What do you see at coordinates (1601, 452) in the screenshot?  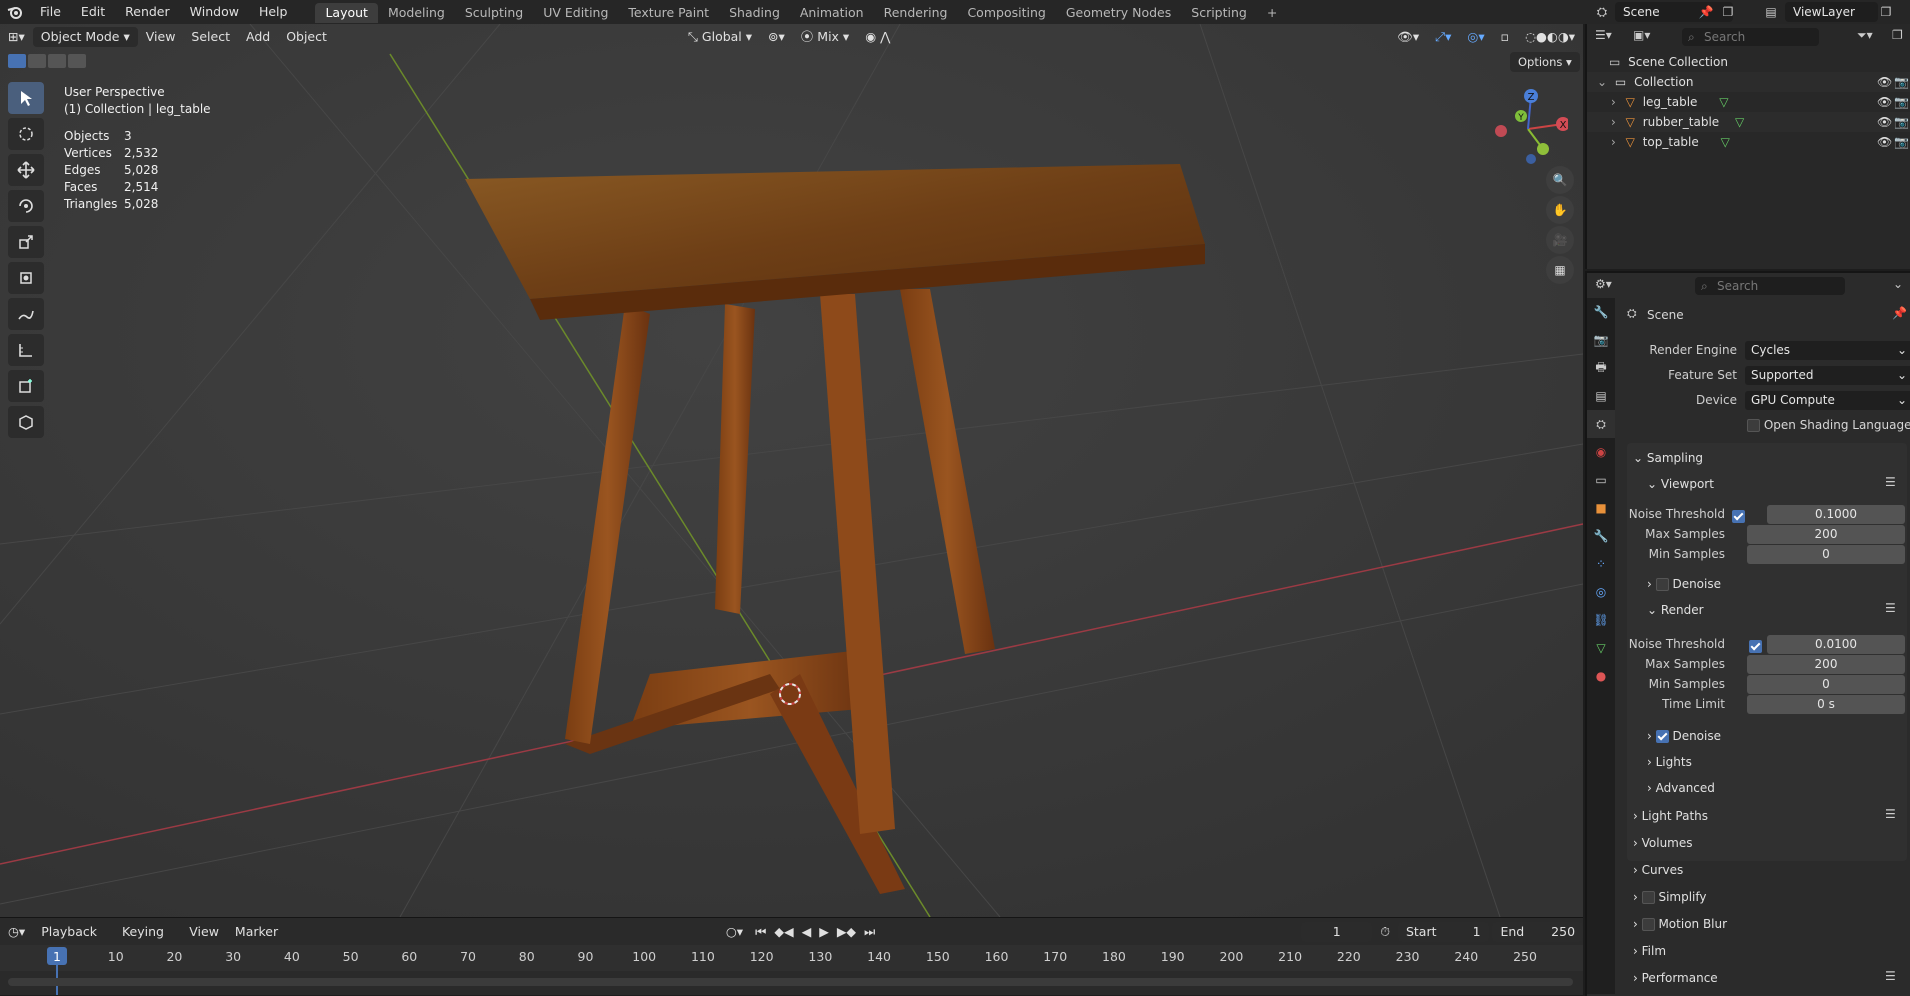 I see `world-tab-icon: ◉` at bounding box center [1601, 452].